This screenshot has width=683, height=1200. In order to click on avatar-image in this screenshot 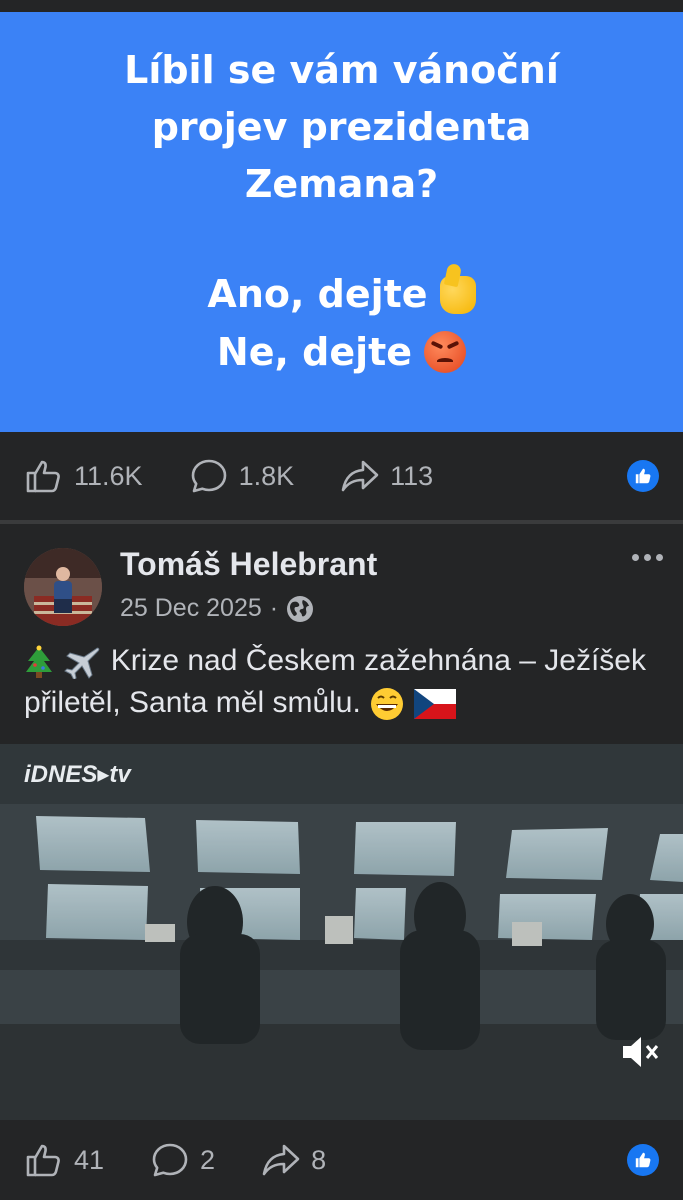, I will do `click(63, 587)`.